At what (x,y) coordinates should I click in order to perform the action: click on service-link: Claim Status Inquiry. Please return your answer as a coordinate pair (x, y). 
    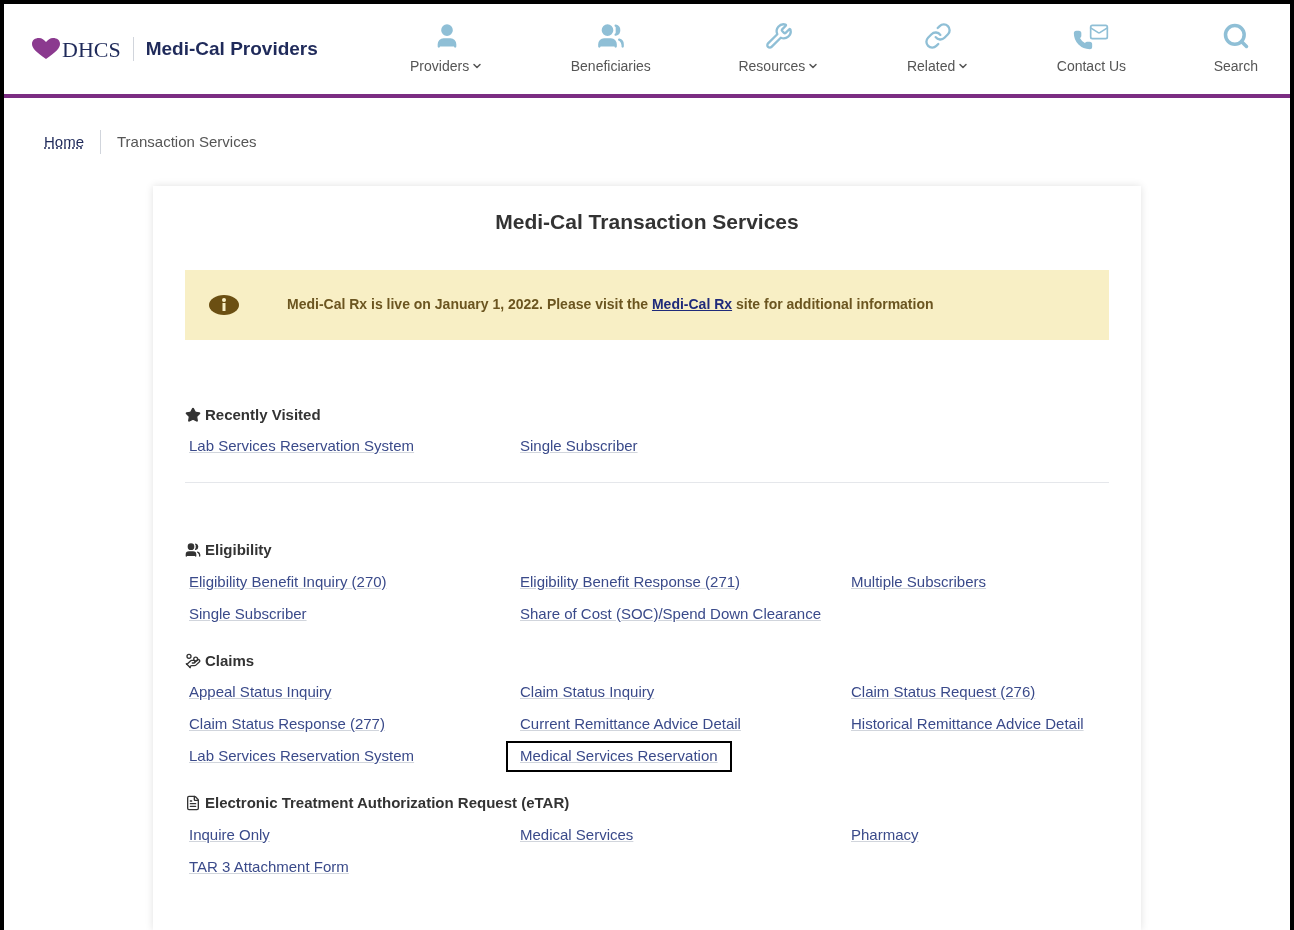
    Looking at the image, I should click on (587, 692).